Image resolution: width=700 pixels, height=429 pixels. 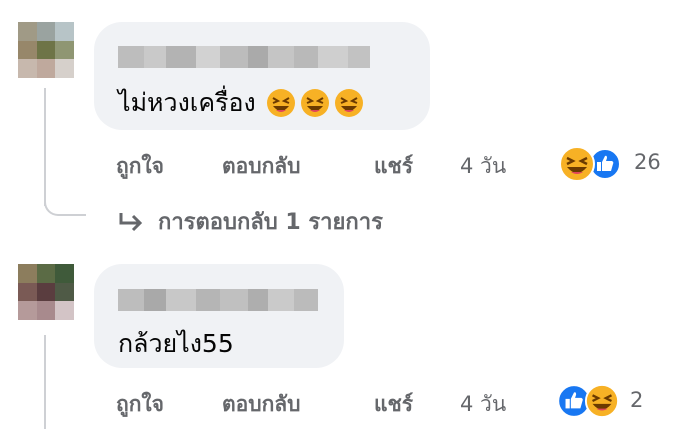 I want to click on thread-line, so click(x=45, y=382).